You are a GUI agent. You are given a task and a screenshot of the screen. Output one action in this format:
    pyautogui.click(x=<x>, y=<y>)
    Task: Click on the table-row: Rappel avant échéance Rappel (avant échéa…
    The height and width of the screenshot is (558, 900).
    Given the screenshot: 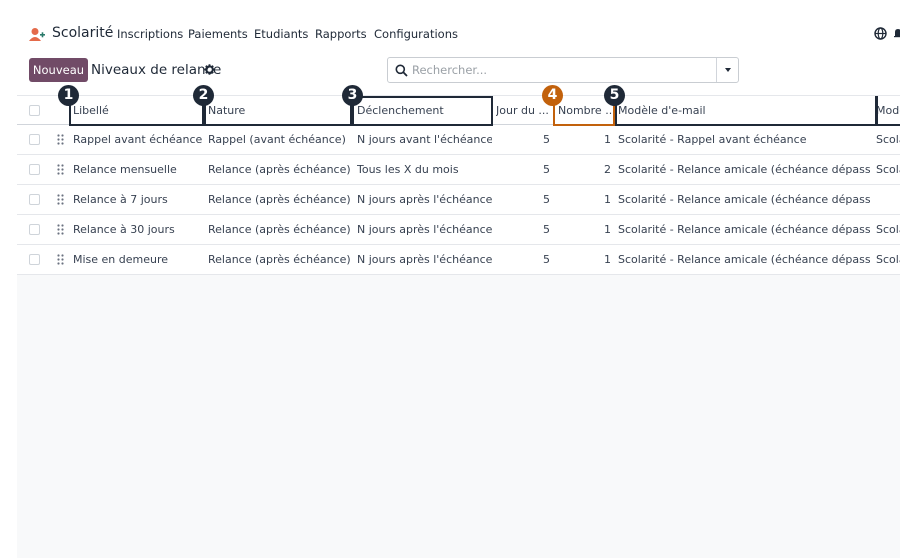 What is the action you would take?
    pyautogui.click(x=458, y=140)
    